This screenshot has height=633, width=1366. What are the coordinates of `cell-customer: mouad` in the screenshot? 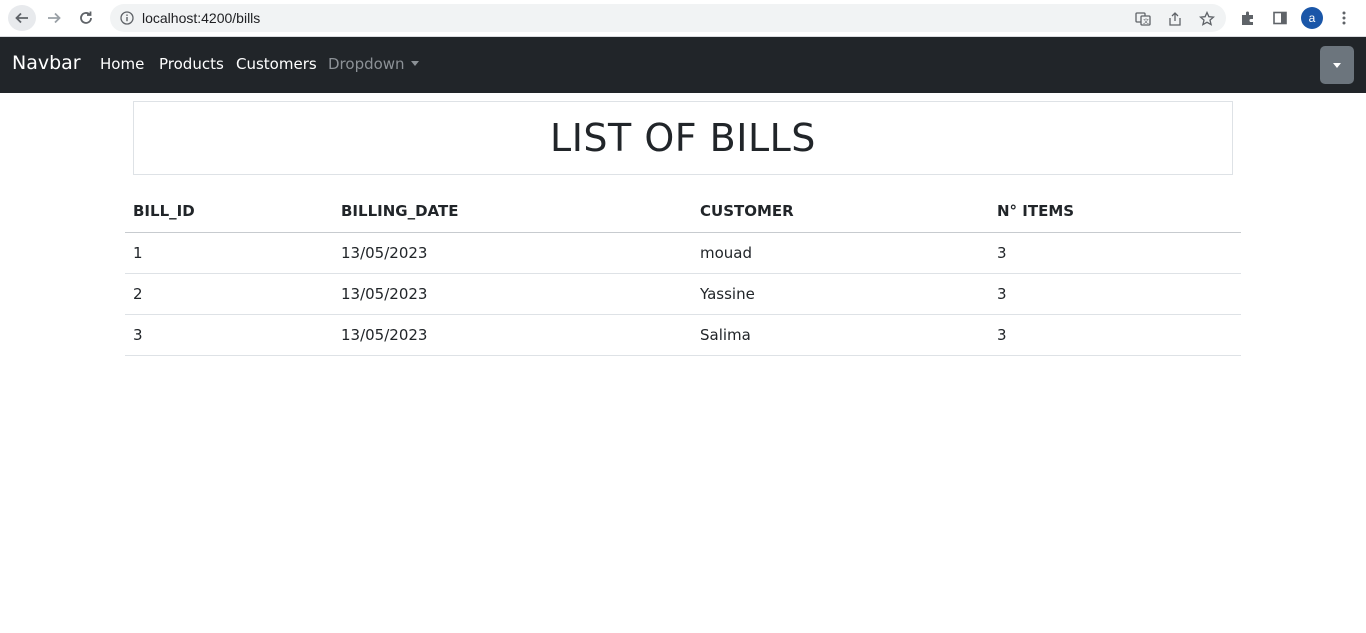 It's located at (840, 253).